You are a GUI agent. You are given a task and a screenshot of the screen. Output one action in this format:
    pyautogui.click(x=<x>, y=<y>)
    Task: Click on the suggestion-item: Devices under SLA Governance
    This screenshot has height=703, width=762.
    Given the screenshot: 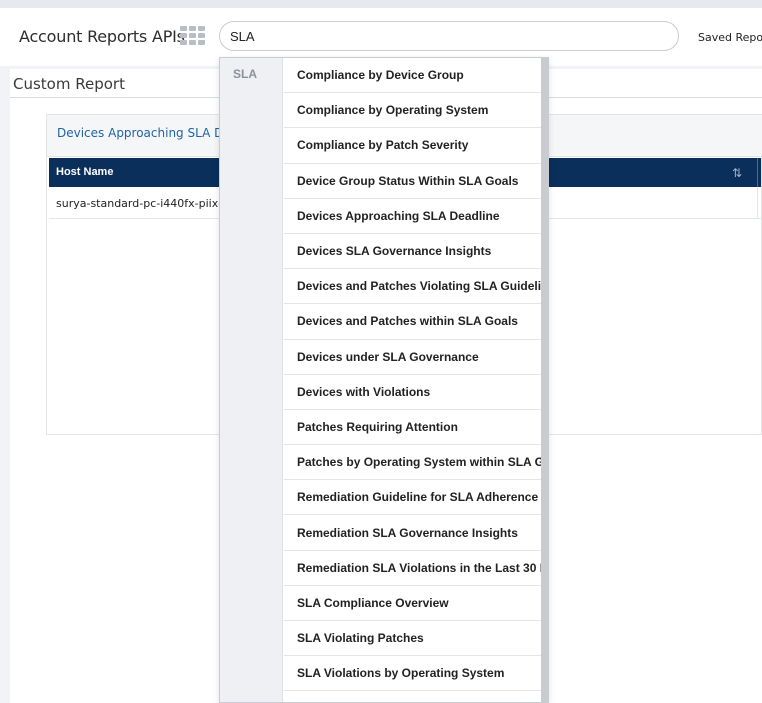 What is the action you would take?
    pyautogui.click(x=413, y=357)
    